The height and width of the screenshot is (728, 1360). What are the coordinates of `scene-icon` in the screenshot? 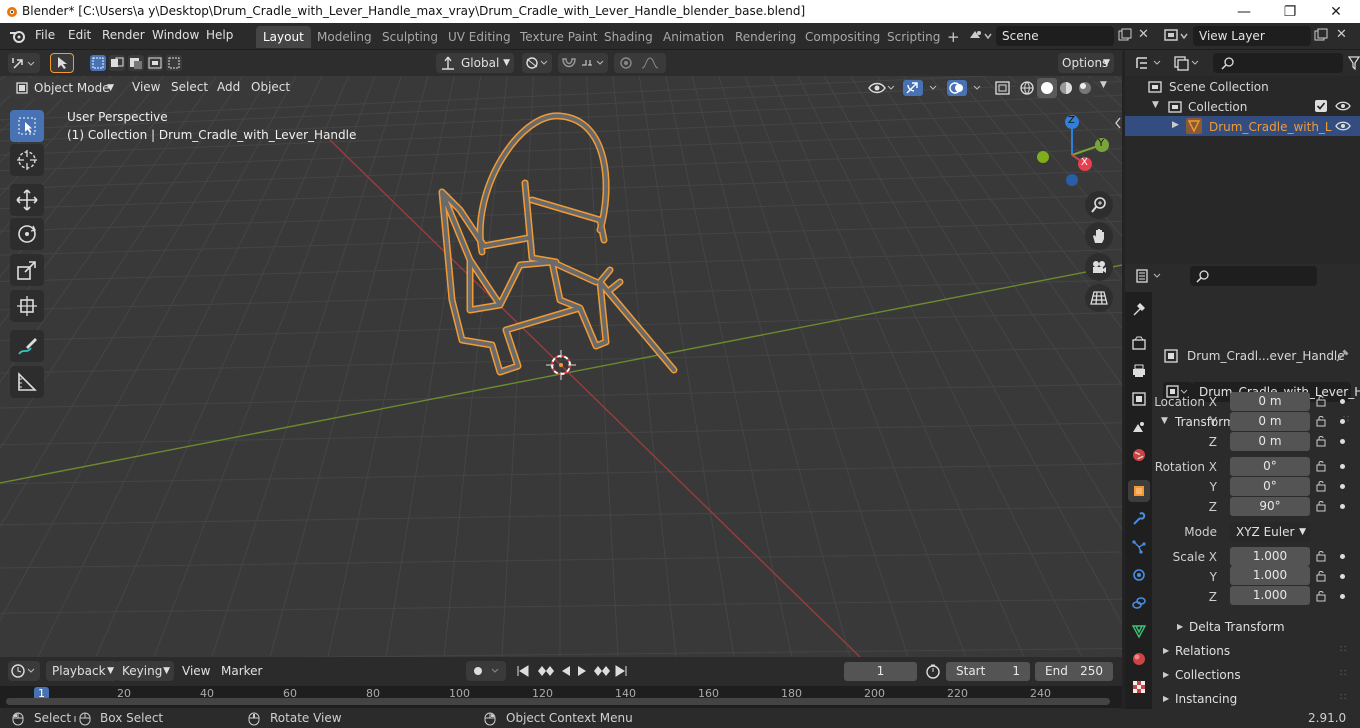 It's located at (980, 36).